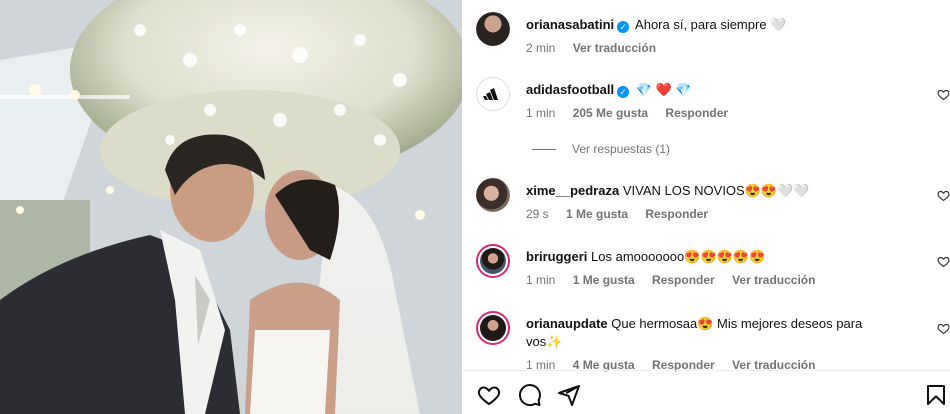 Image resolution: width=950 pixels, height=414 pixels. I want to click on adidas-logo-icon, so click(490, 94).